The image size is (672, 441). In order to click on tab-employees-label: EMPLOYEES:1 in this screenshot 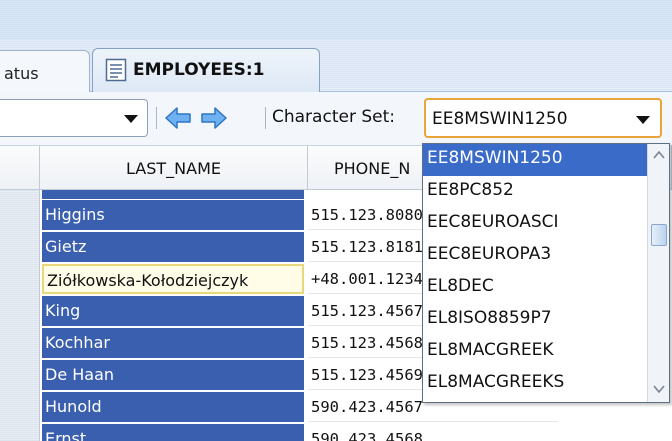, I will do `click(199, 70)`.